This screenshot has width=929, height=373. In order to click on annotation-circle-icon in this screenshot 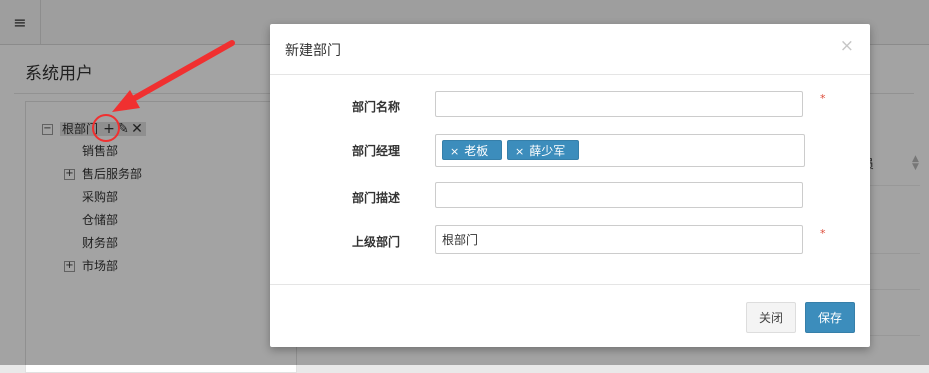, I will do `click(106, 128)`.